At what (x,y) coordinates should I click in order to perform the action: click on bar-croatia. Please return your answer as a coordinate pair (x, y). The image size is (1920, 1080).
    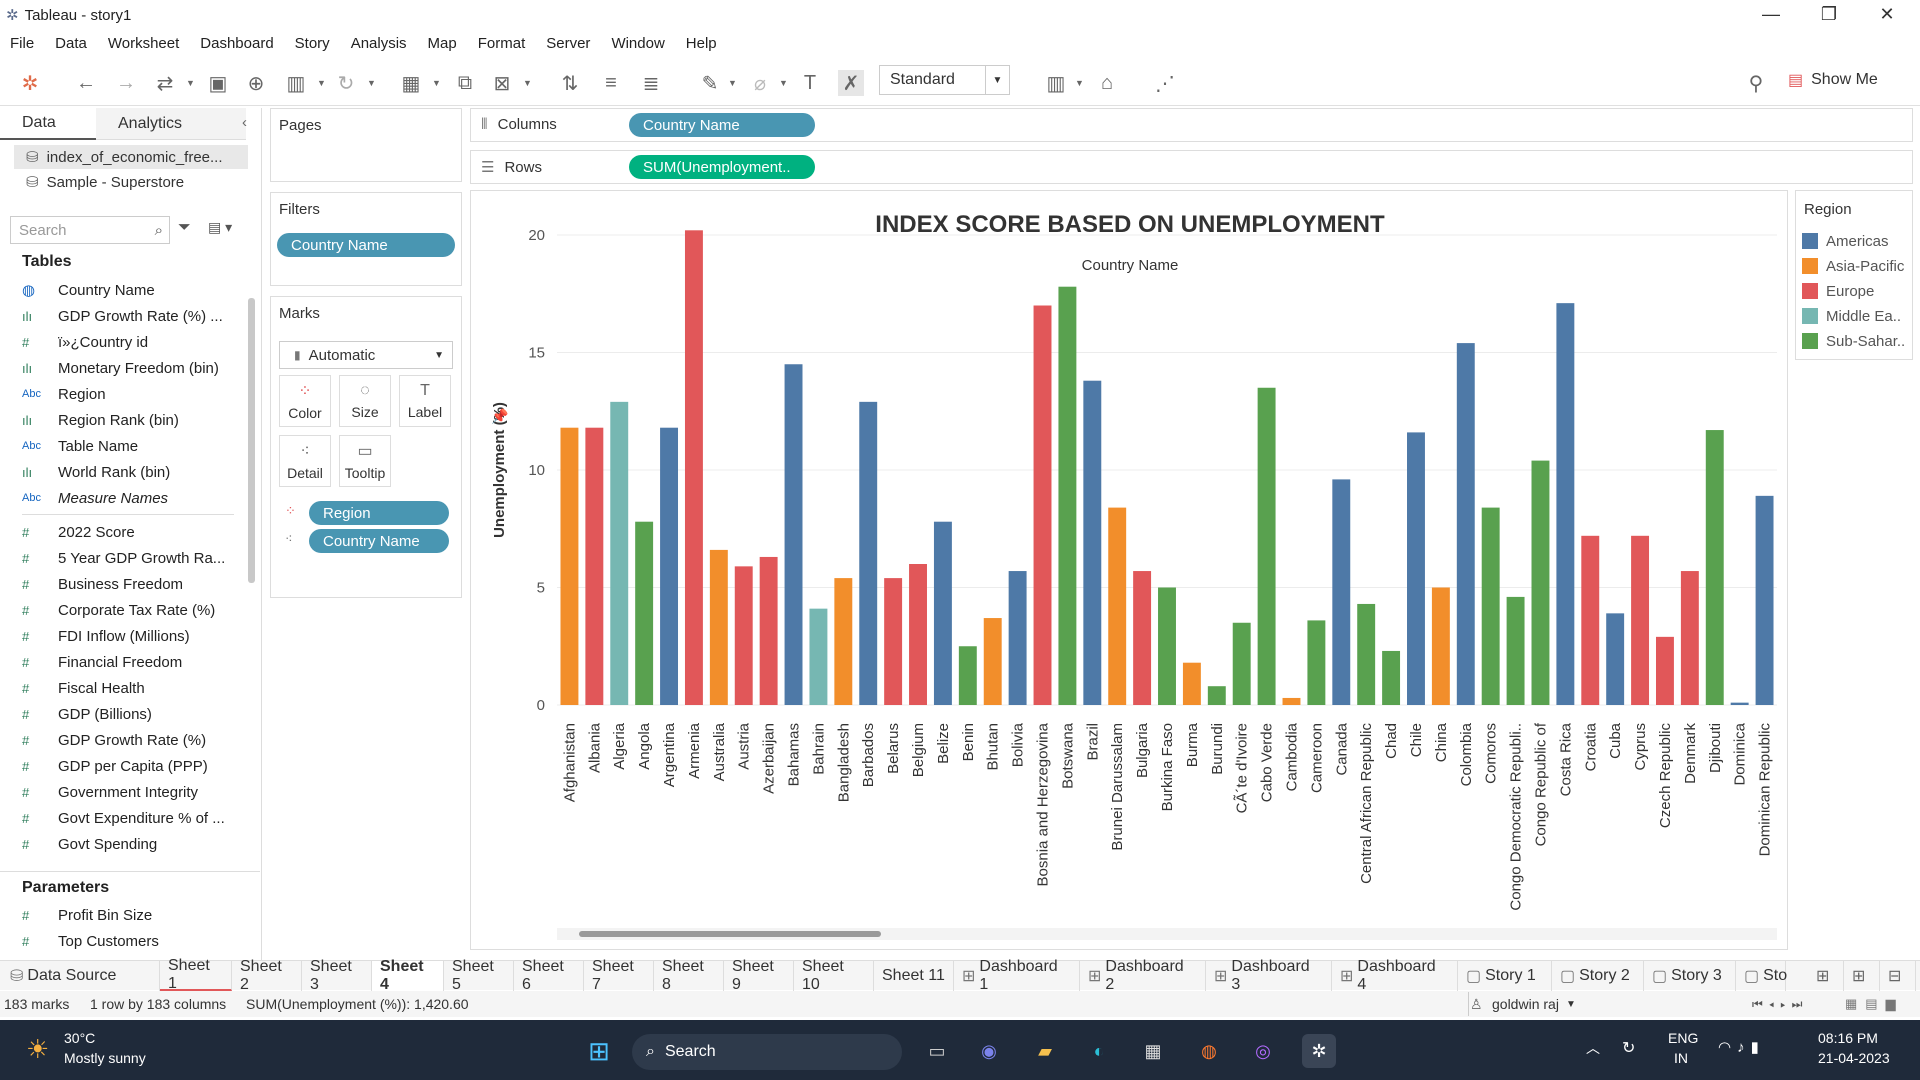
    Looking at the image, I should click on (1590, 620).